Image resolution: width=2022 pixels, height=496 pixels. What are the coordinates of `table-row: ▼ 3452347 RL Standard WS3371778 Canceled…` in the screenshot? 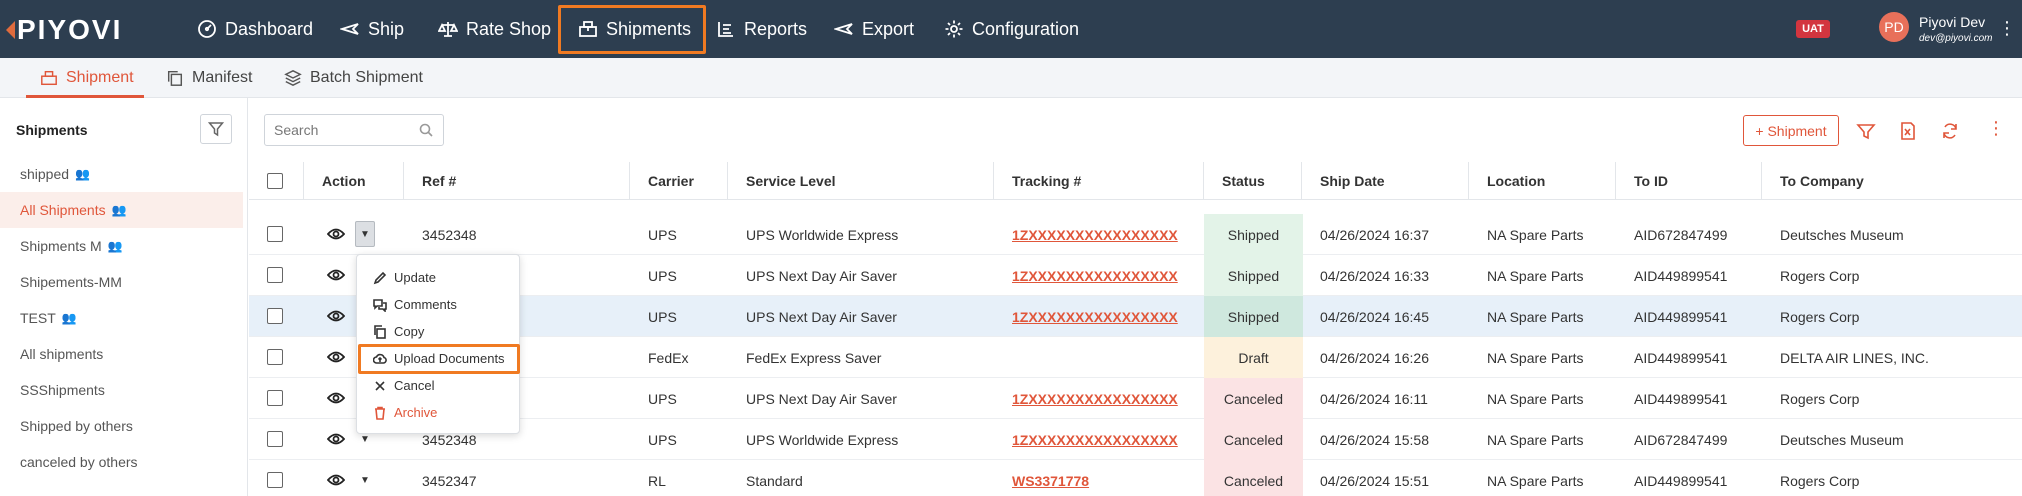 It's located at (1135, 478).